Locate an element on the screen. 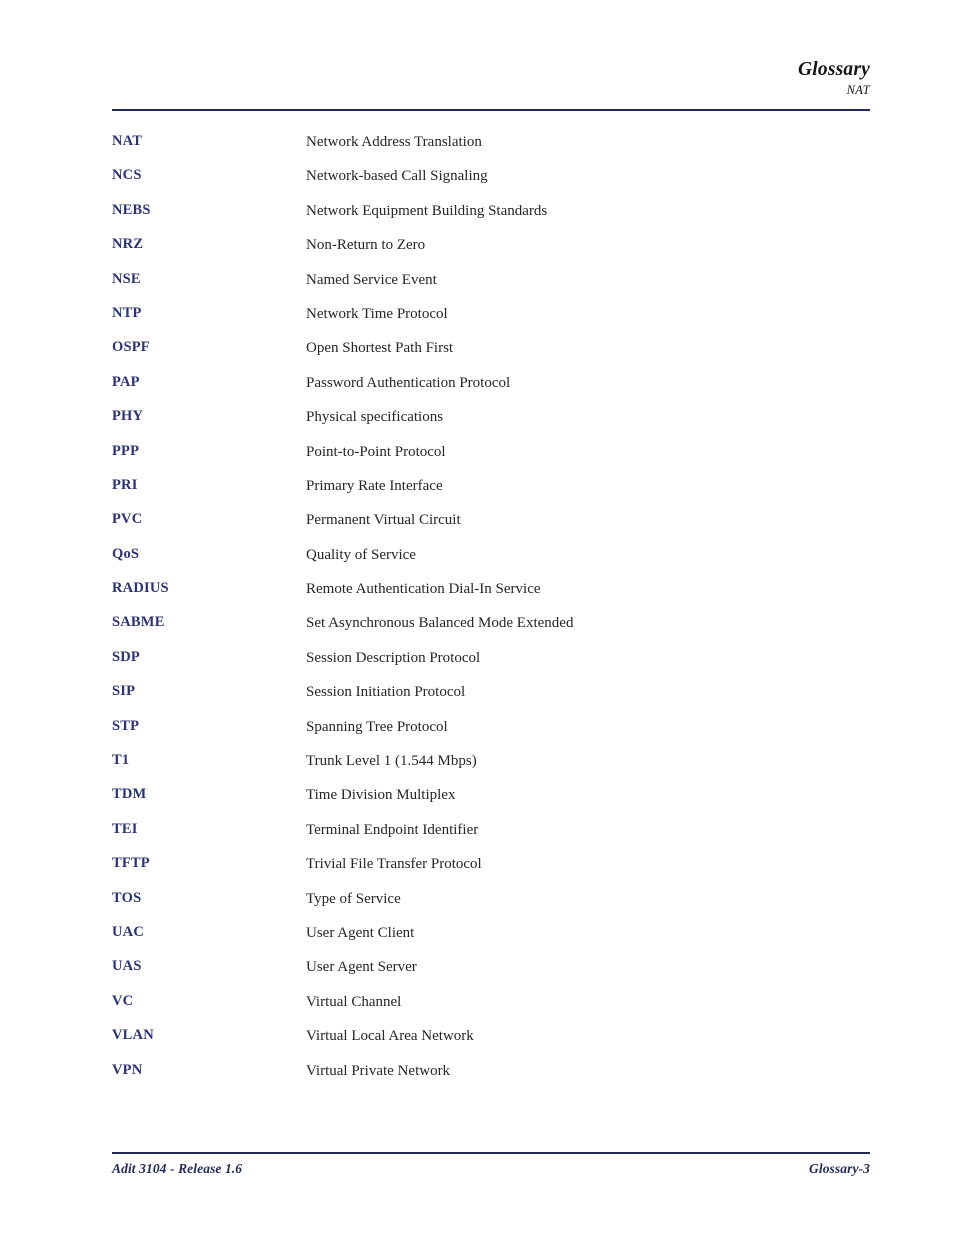  glossary-entry: STP Spanning Tree Protocol is located at coordinates (491, 734).